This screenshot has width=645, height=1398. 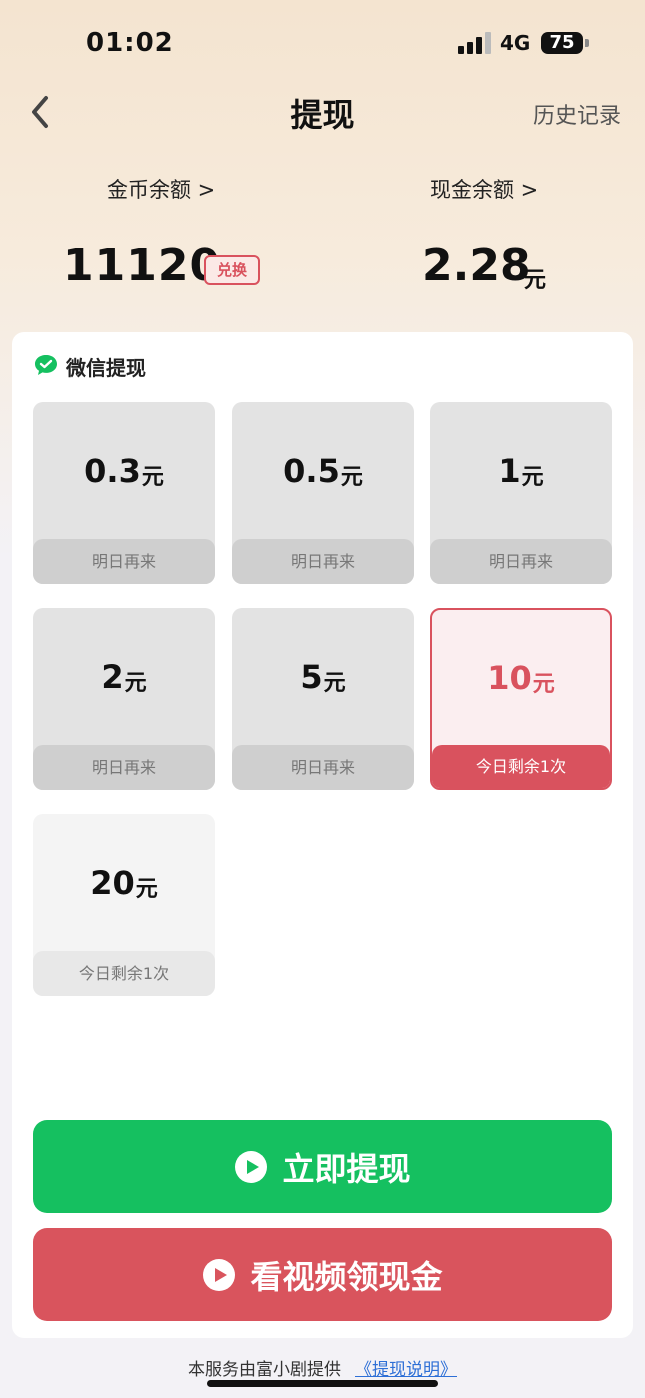 I want to click on amount-option-1: 1 元 明日再来, so click(x=521, y=493).